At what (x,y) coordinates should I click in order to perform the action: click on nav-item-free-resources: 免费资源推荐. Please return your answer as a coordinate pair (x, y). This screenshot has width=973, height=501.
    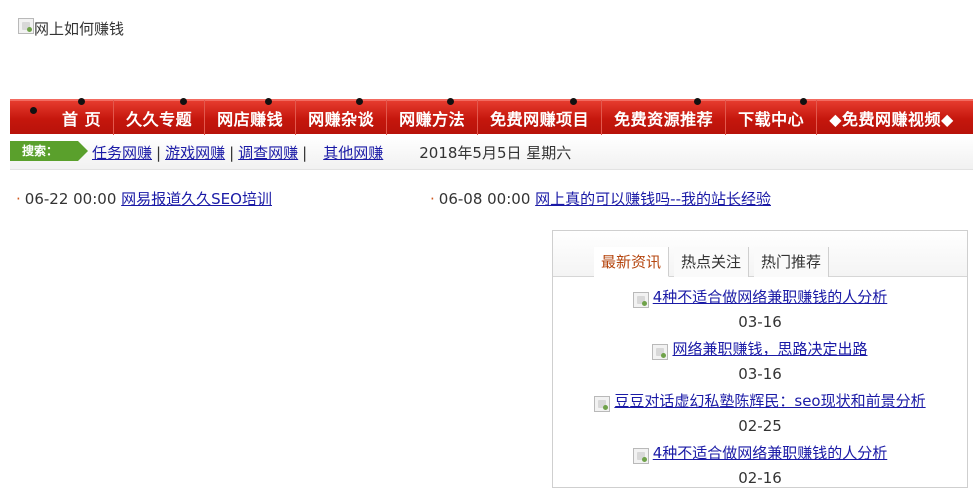
    Looking at the image, I should click on (663, 116).